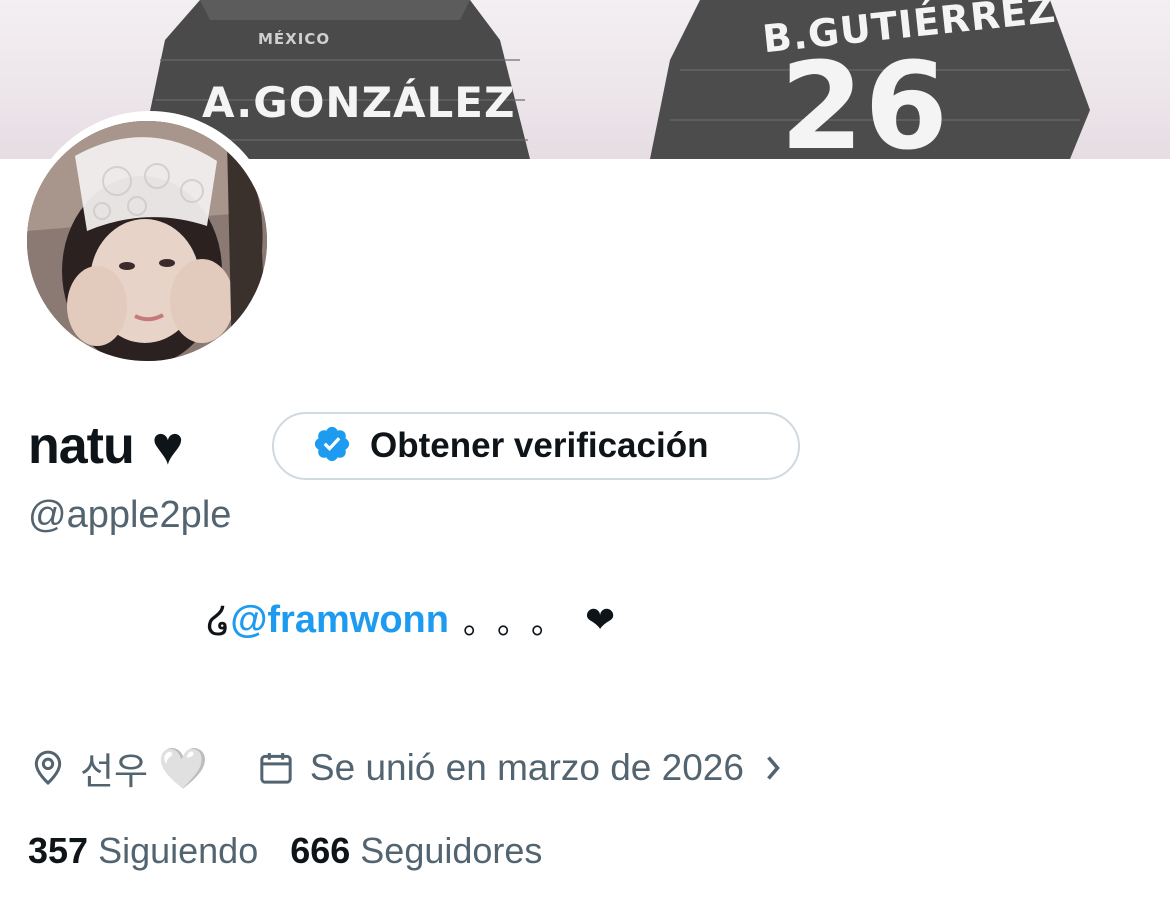 The width and height of the screenshot is (1170, 903). I want to click on following-link: 357 Siguiendo, so click(143, 851).